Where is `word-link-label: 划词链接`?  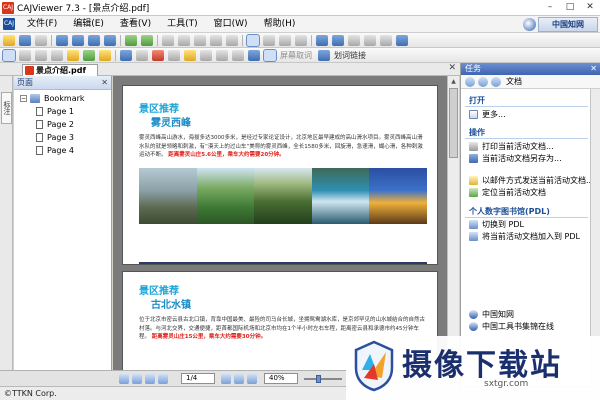
word-link-label: 划词链接 is located at coordinates (350, 55).